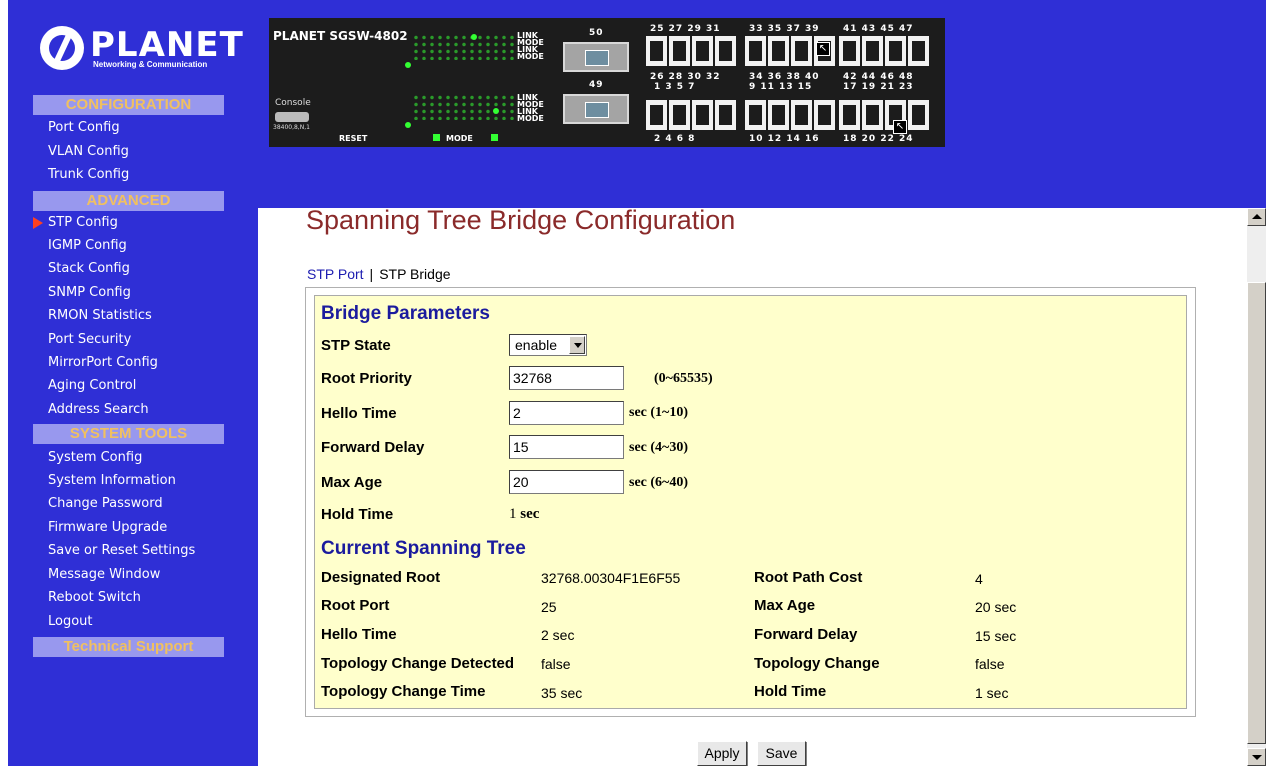 This screenshot has width=1266, height=766. What do you see at coordinates (112, 481) in the screenshot?
I see `sidebar-item-system-information: System Information` at bounding box center [112, 481].